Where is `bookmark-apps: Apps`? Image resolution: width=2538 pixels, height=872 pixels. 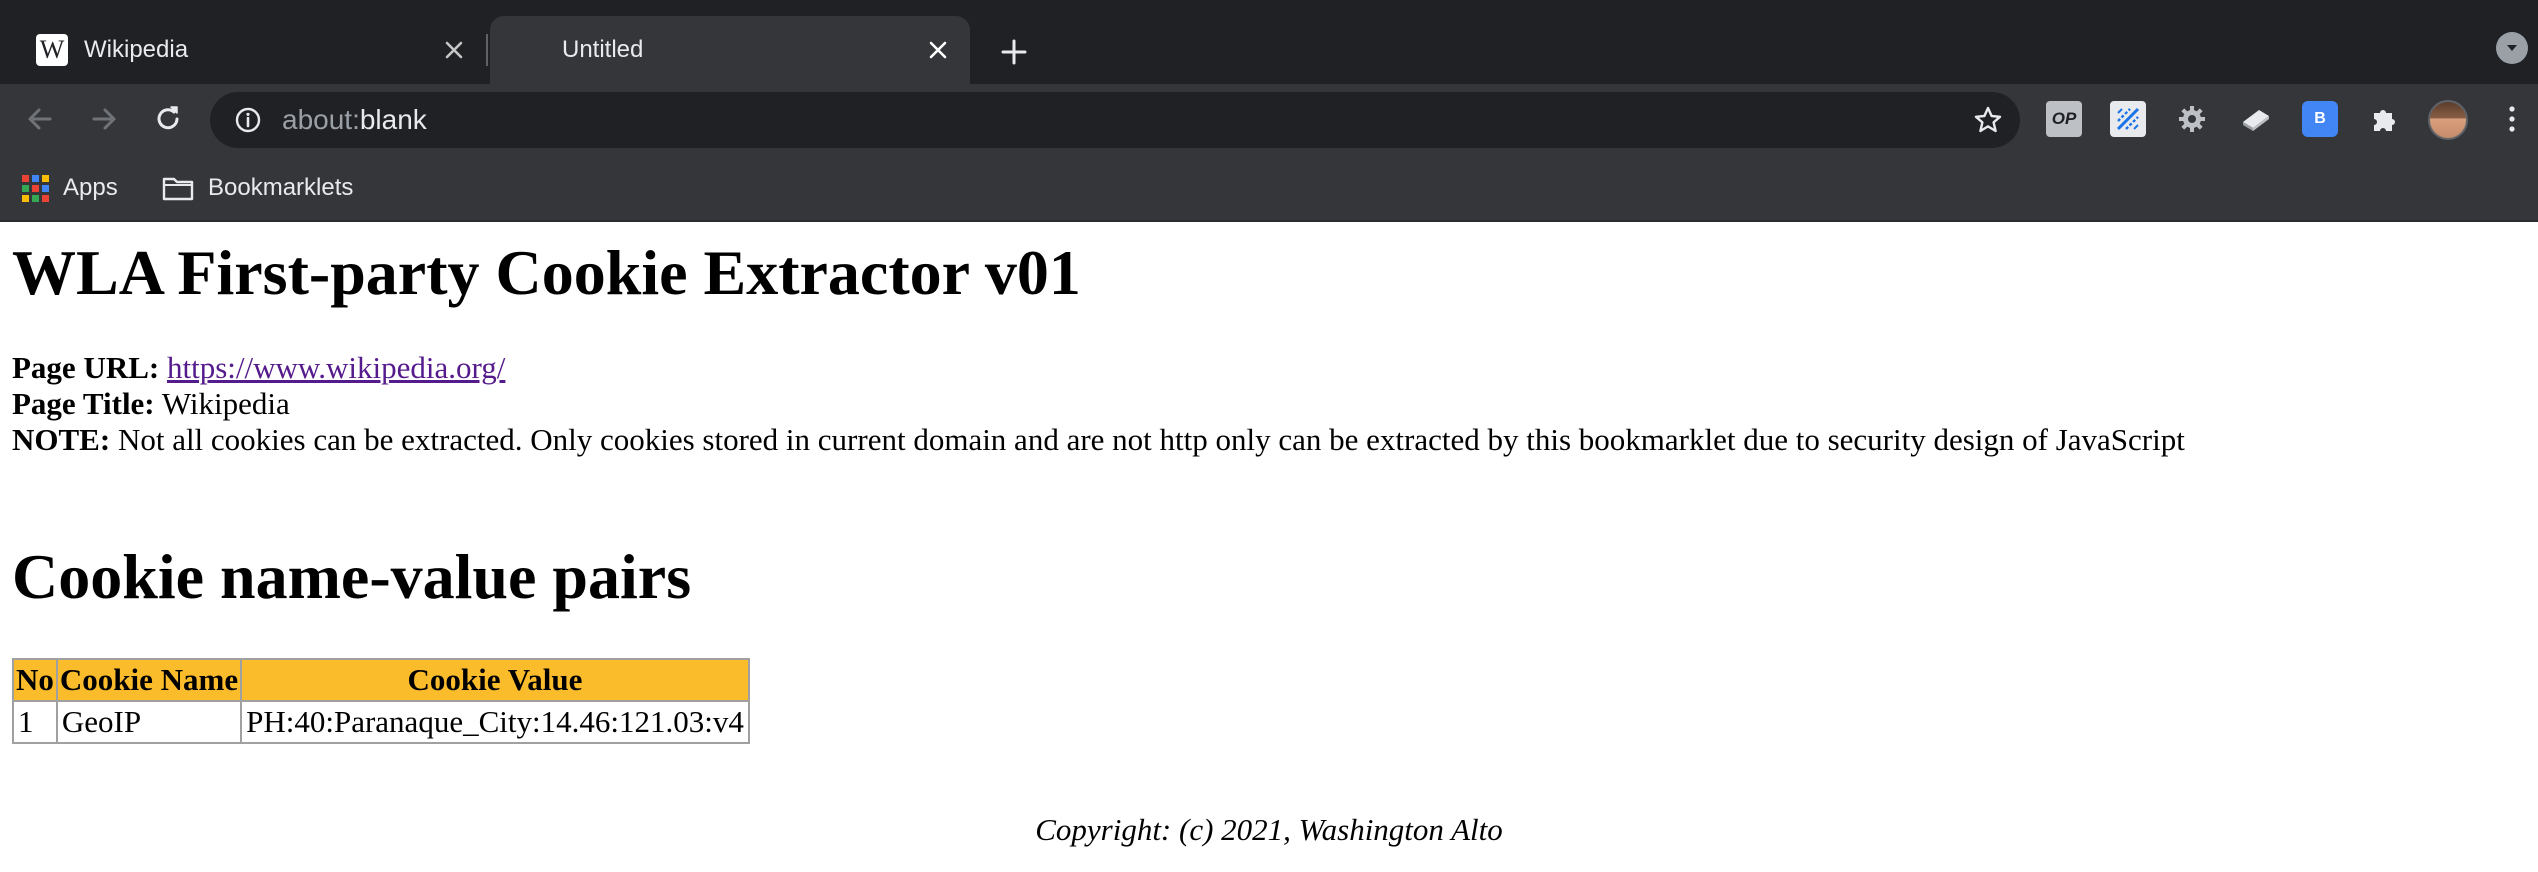
bookmark-apps: Apps is located at coordinates (70, 188).